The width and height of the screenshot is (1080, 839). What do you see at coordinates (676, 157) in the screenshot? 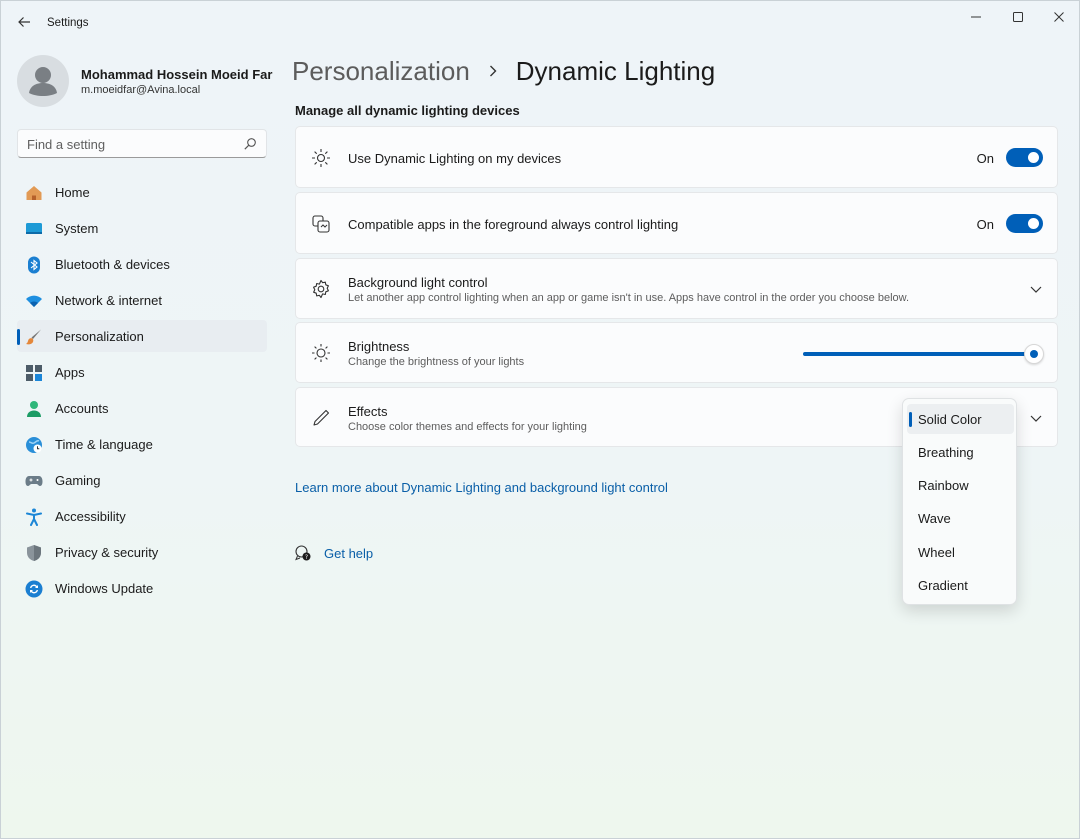
I see `use-dynamic-lighting-card: Use Dynamic Lighting on my devices On` at bounding box center [676, 157].